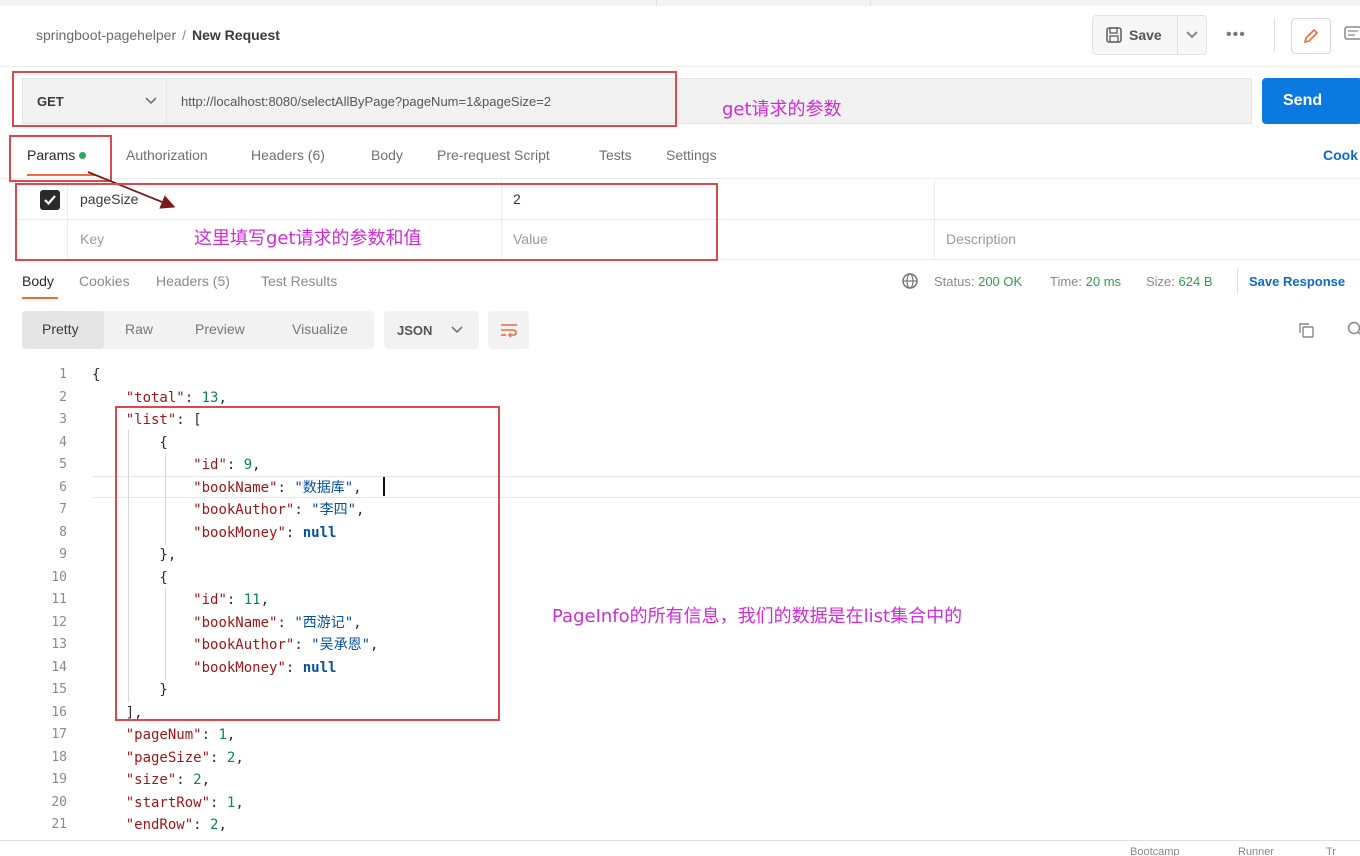 The width and height of the screenshot is (1360, 856). What do you see at coordinates (63, 397) in the screenshot?
I see `line-number: 2` at bounding box center [63, 397].